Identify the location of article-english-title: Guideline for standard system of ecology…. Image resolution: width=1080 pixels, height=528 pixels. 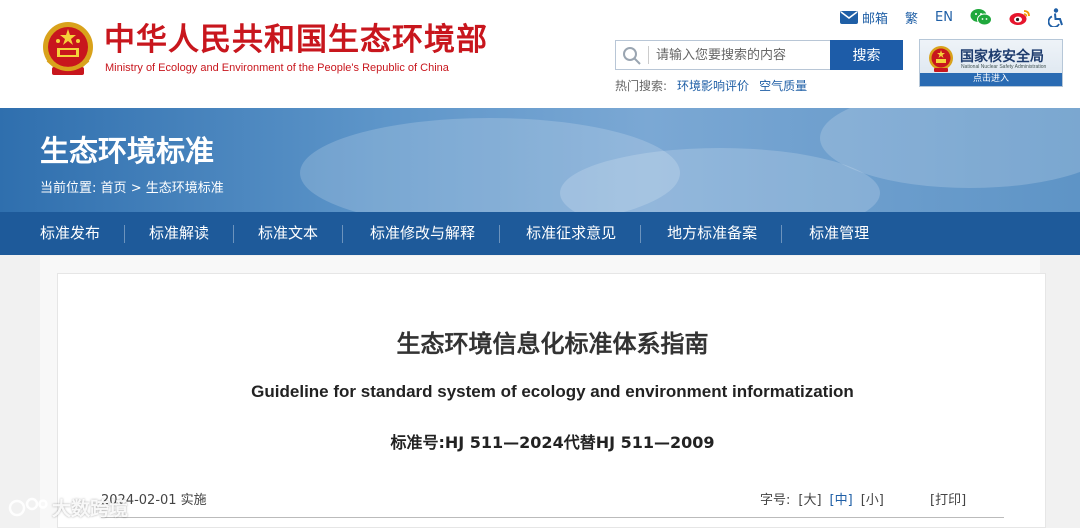
(552, 391).